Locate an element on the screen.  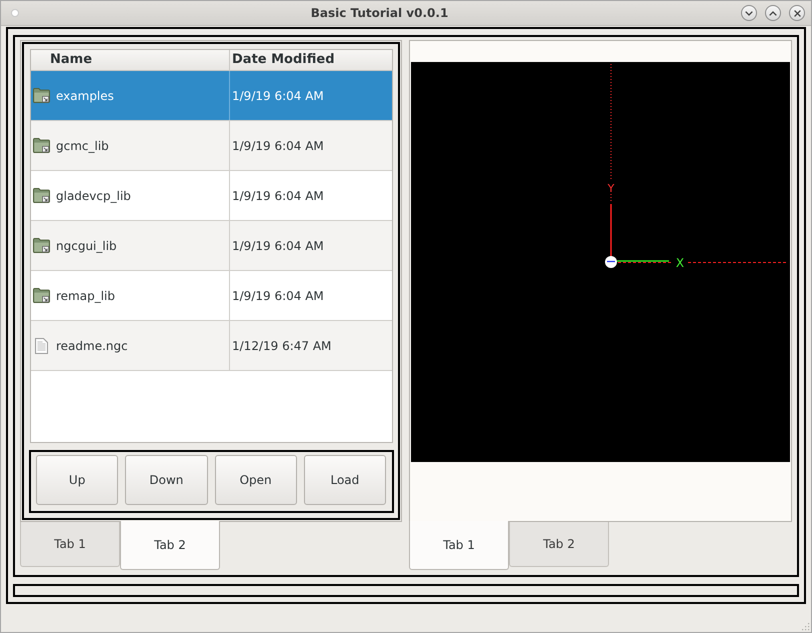
file-name: gladevcp_lib is located at coordinates (93, 196).